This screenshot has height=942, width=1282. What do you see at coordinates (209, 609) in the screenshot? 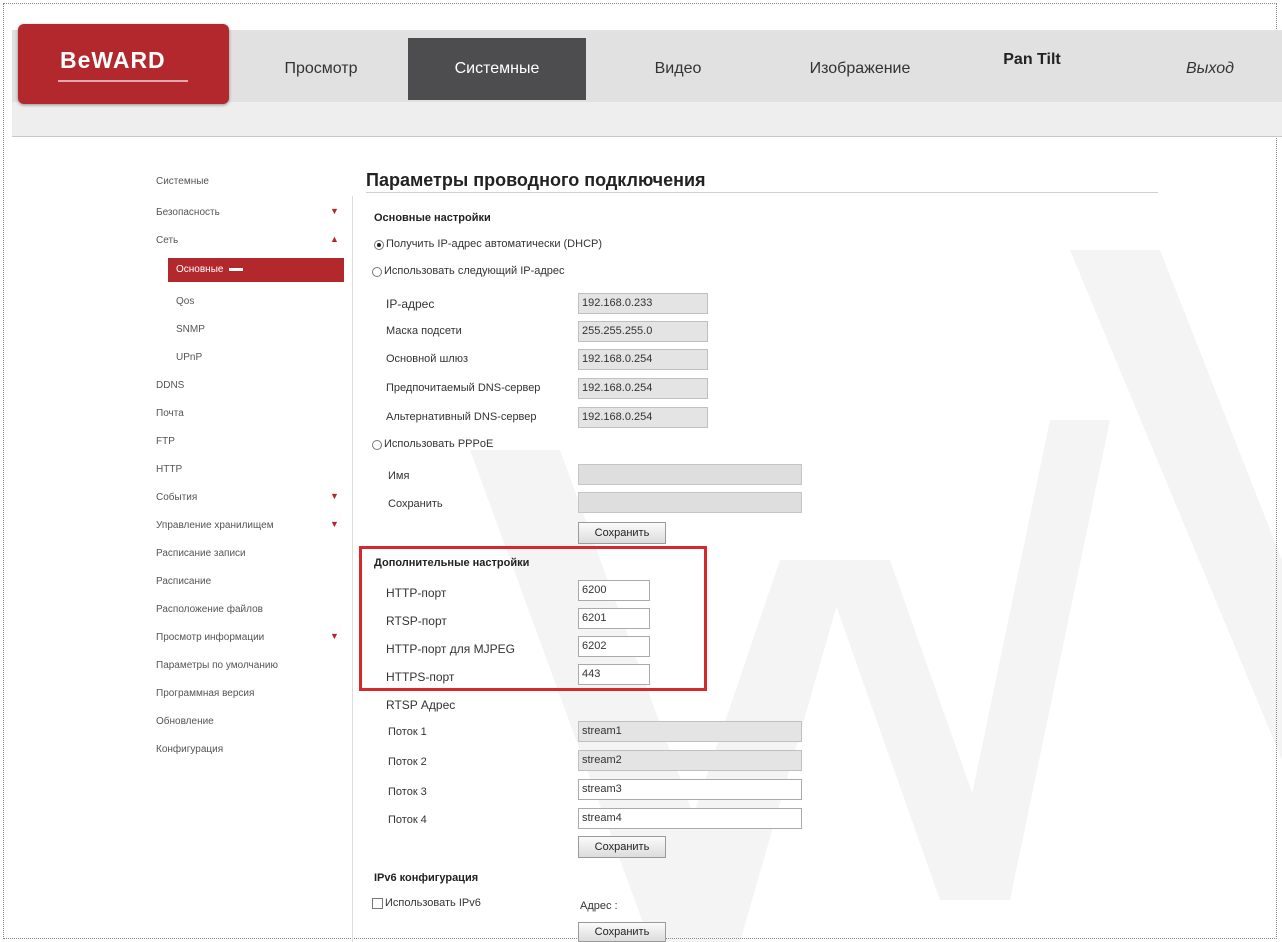
I see `sidebar-item-file-location: Расположение файлов` at bounding box center [209, 609].